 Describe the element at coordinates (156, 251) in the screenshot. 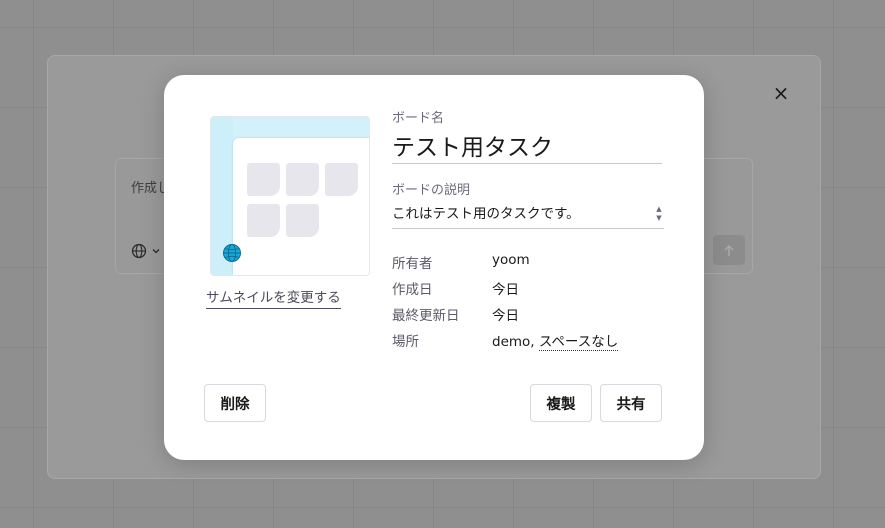

I see `chevron-down-icon` at that location.